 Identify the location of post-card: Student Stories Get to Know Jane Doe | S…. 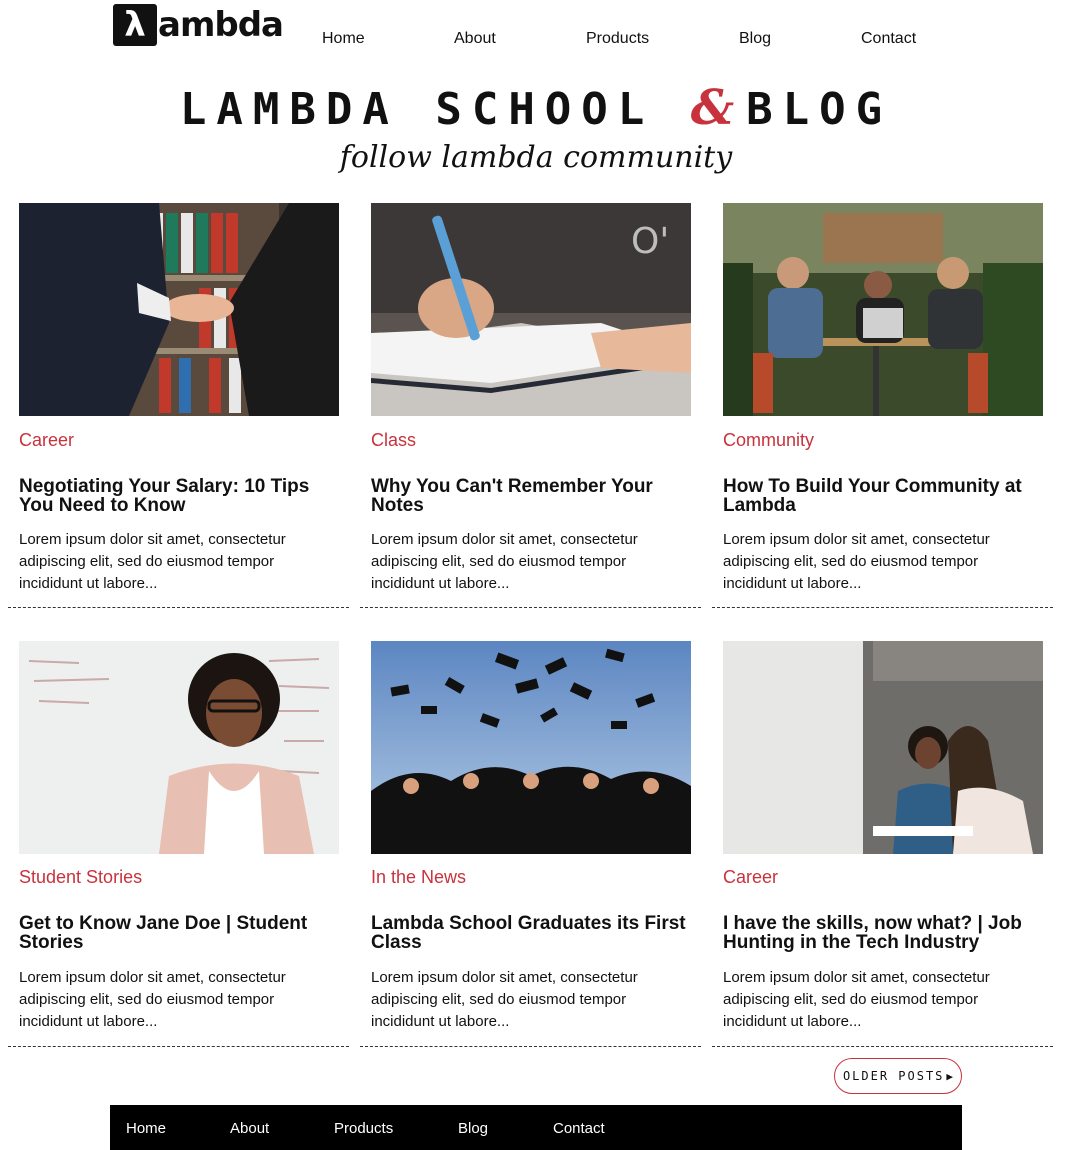
(189, 835).